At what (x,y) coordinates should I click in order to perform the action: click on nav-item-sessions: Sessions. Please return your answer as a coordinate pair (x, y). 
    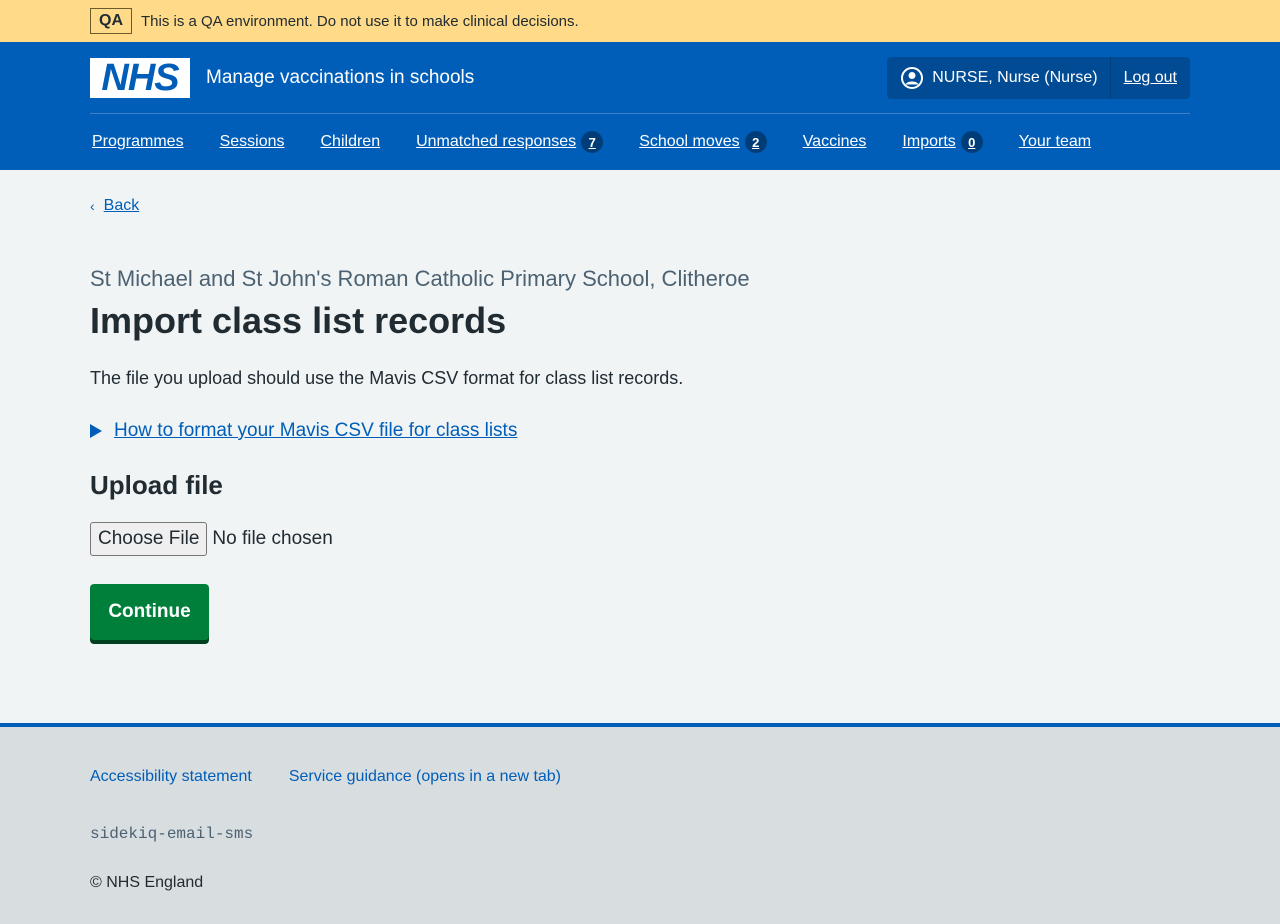
    Looking at the image, I should click on (252, 142).